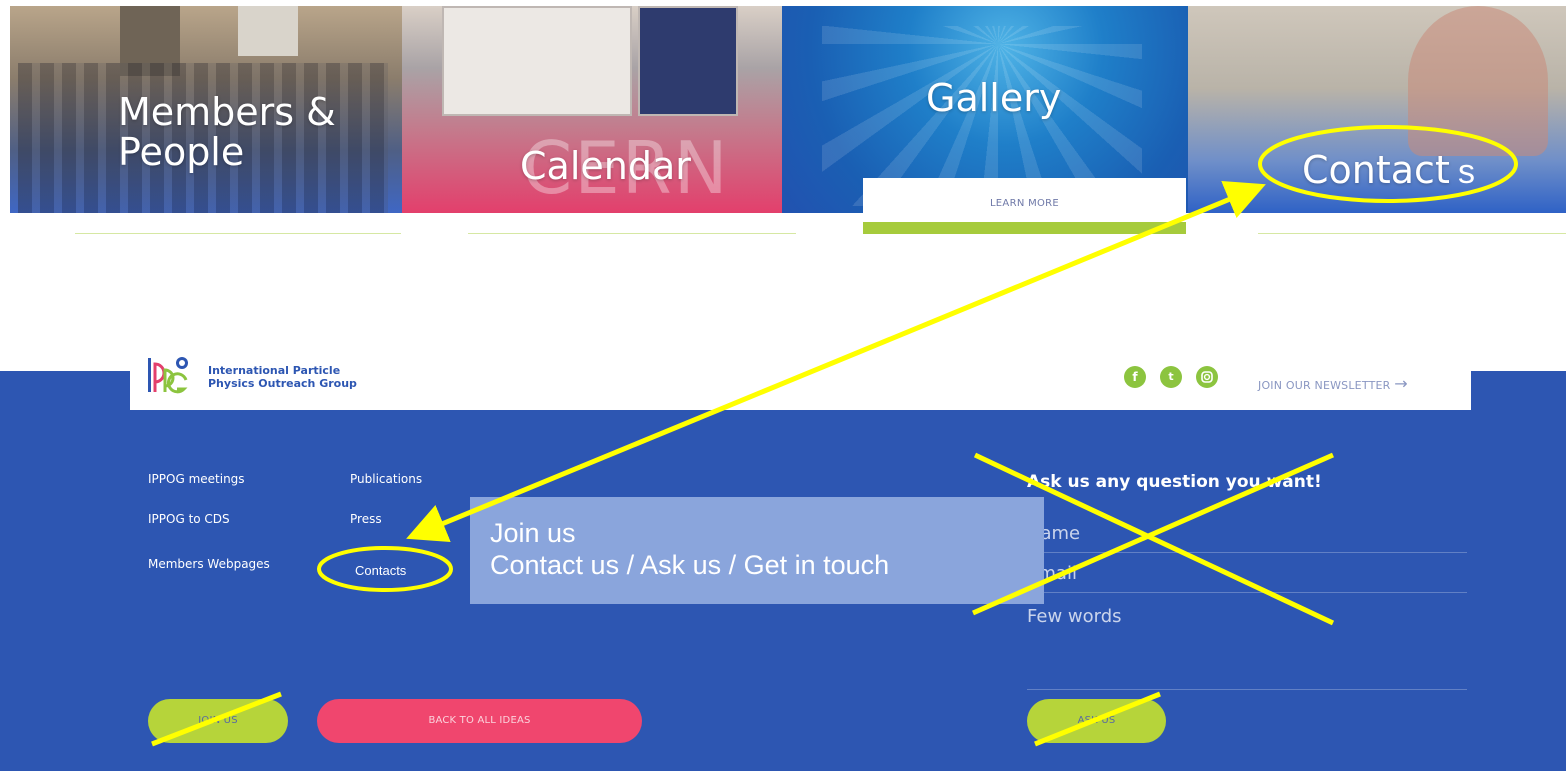 This screenshot has height=771, width=1566. What do you see at coordinates (479, 721) in the screenshot?
I see `back-to-all-ideas-button: BACK TO ALL IDEAS` at bounding box center [479, 721].